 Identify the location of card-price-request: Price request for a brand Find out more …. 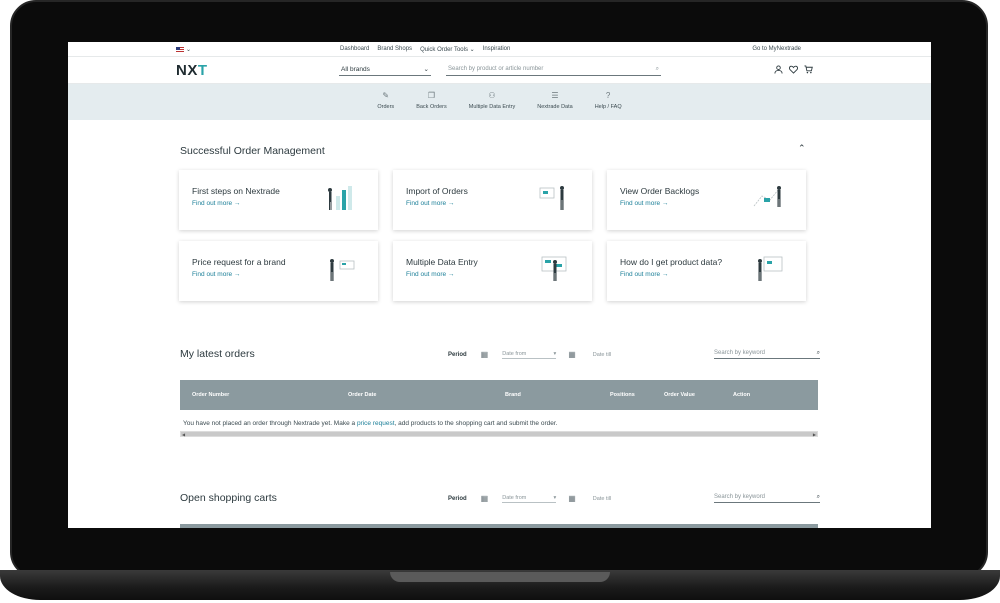
(278, 271).